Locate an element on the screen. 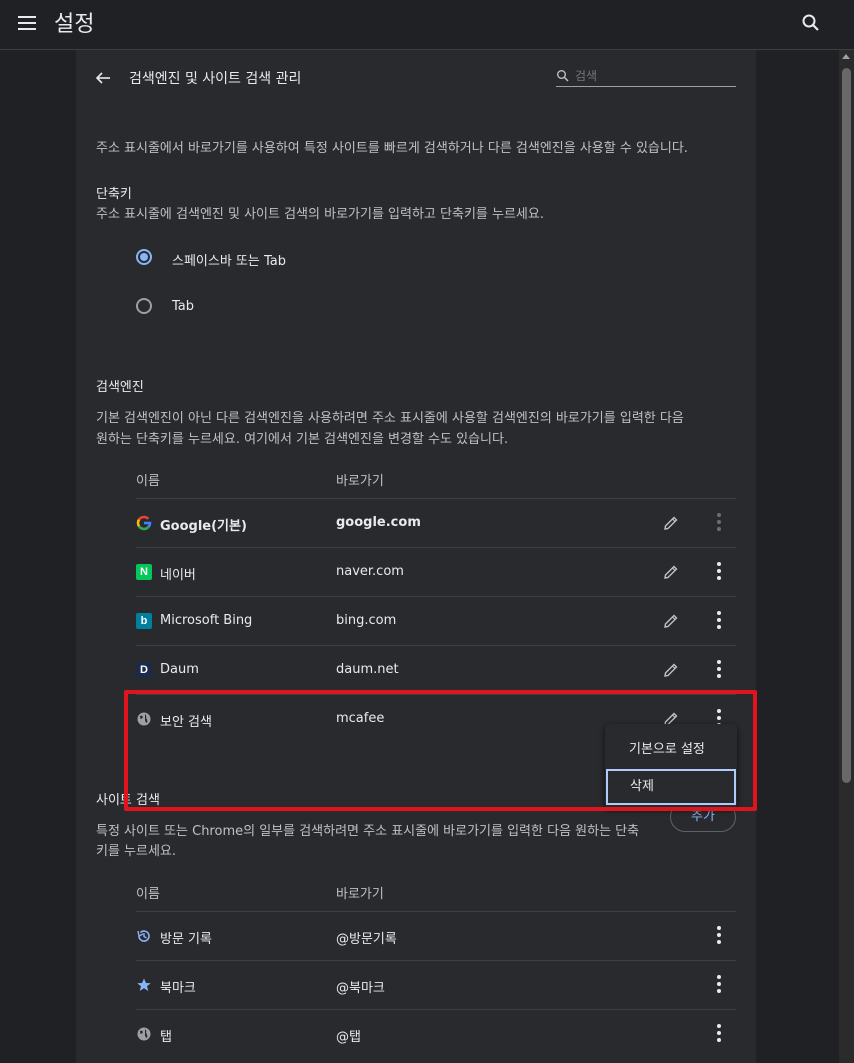 The height and width of the screenshot is (1063, 854). radio-label-space-or-tab: 스페이스바 또는 Tab is located at coordinates (229, 261).